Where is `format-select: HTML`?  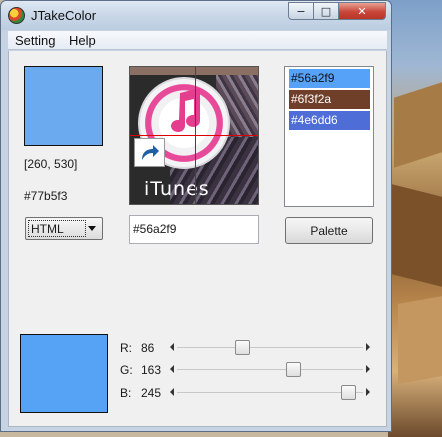
format-select: HTML is located at coordinates (64, 228).